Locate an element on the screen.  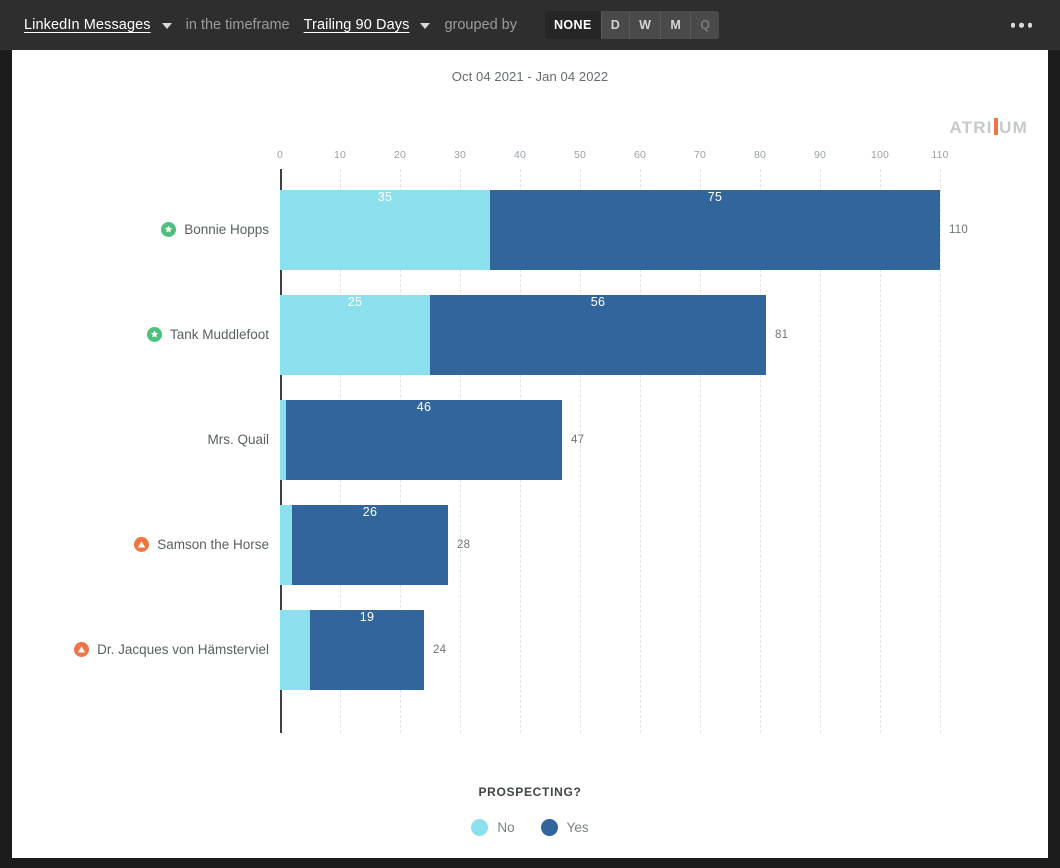
x-tick-label: 60 is located at coordinates (640, 155).